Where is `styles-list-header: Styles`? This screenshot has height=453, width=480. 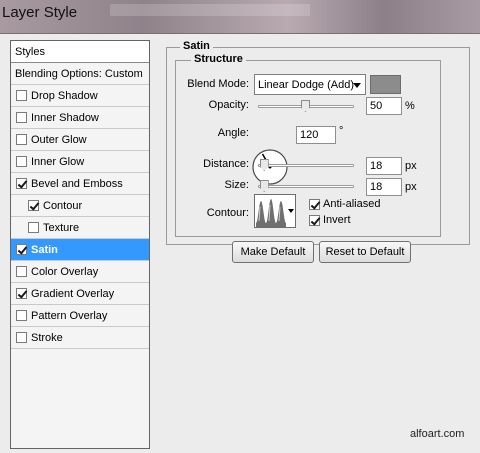 styles-list-header: Styles is located at coordinates (80, 52).